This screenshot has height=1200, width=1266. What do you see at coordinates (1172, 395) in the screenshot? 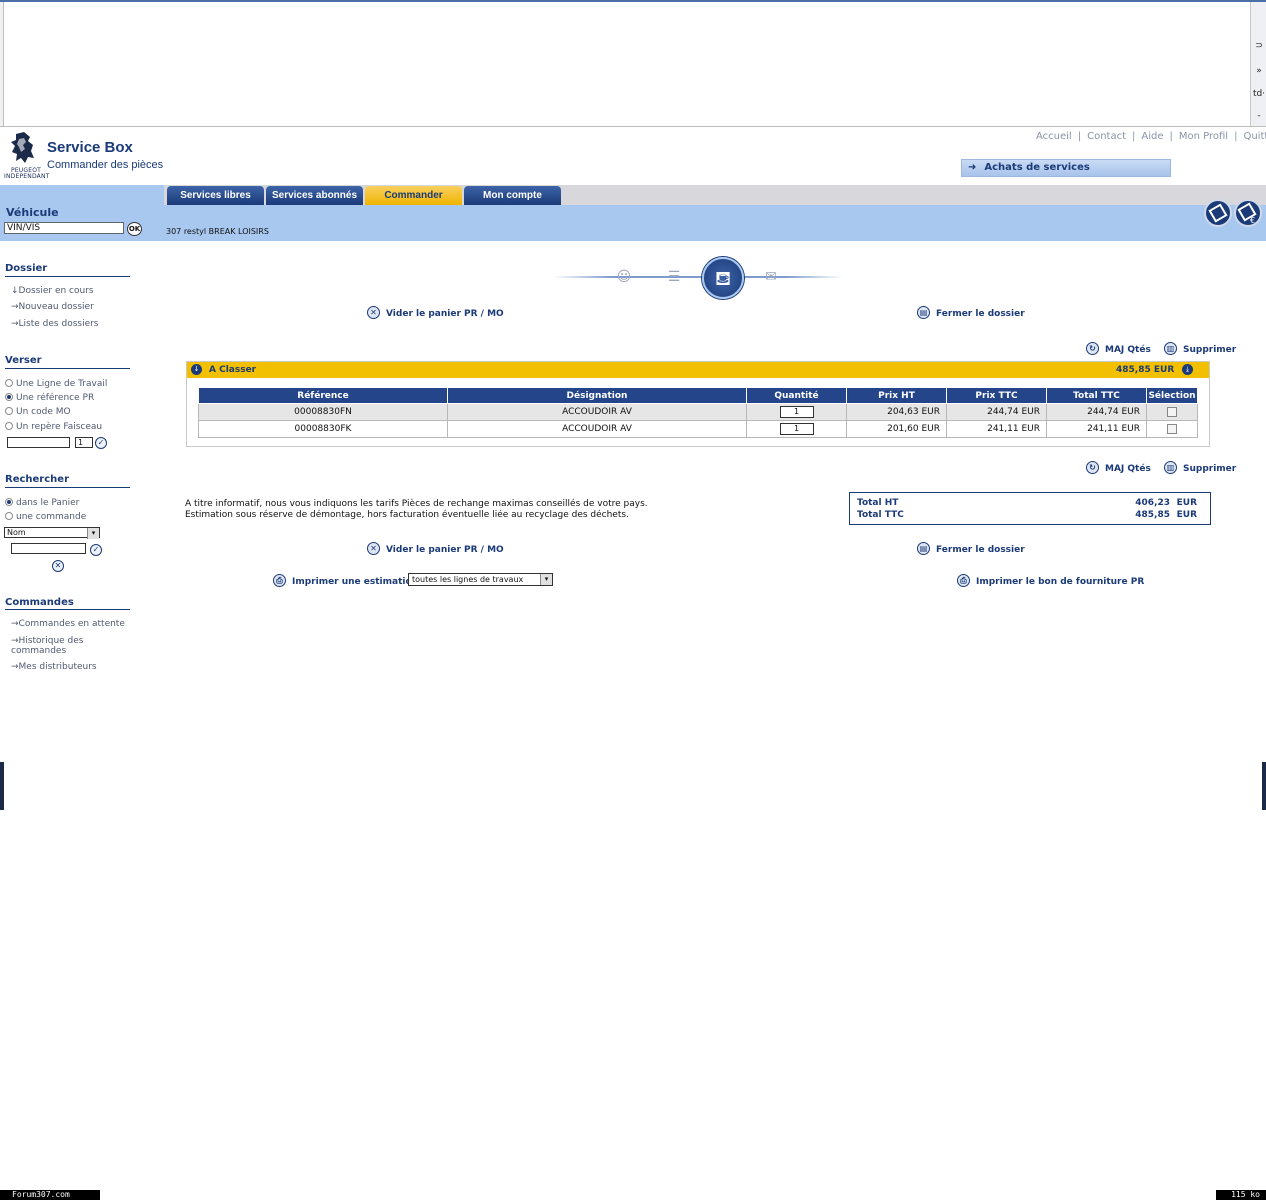
I see `col-selection: Sélection` at bounding box center [1172, 395].